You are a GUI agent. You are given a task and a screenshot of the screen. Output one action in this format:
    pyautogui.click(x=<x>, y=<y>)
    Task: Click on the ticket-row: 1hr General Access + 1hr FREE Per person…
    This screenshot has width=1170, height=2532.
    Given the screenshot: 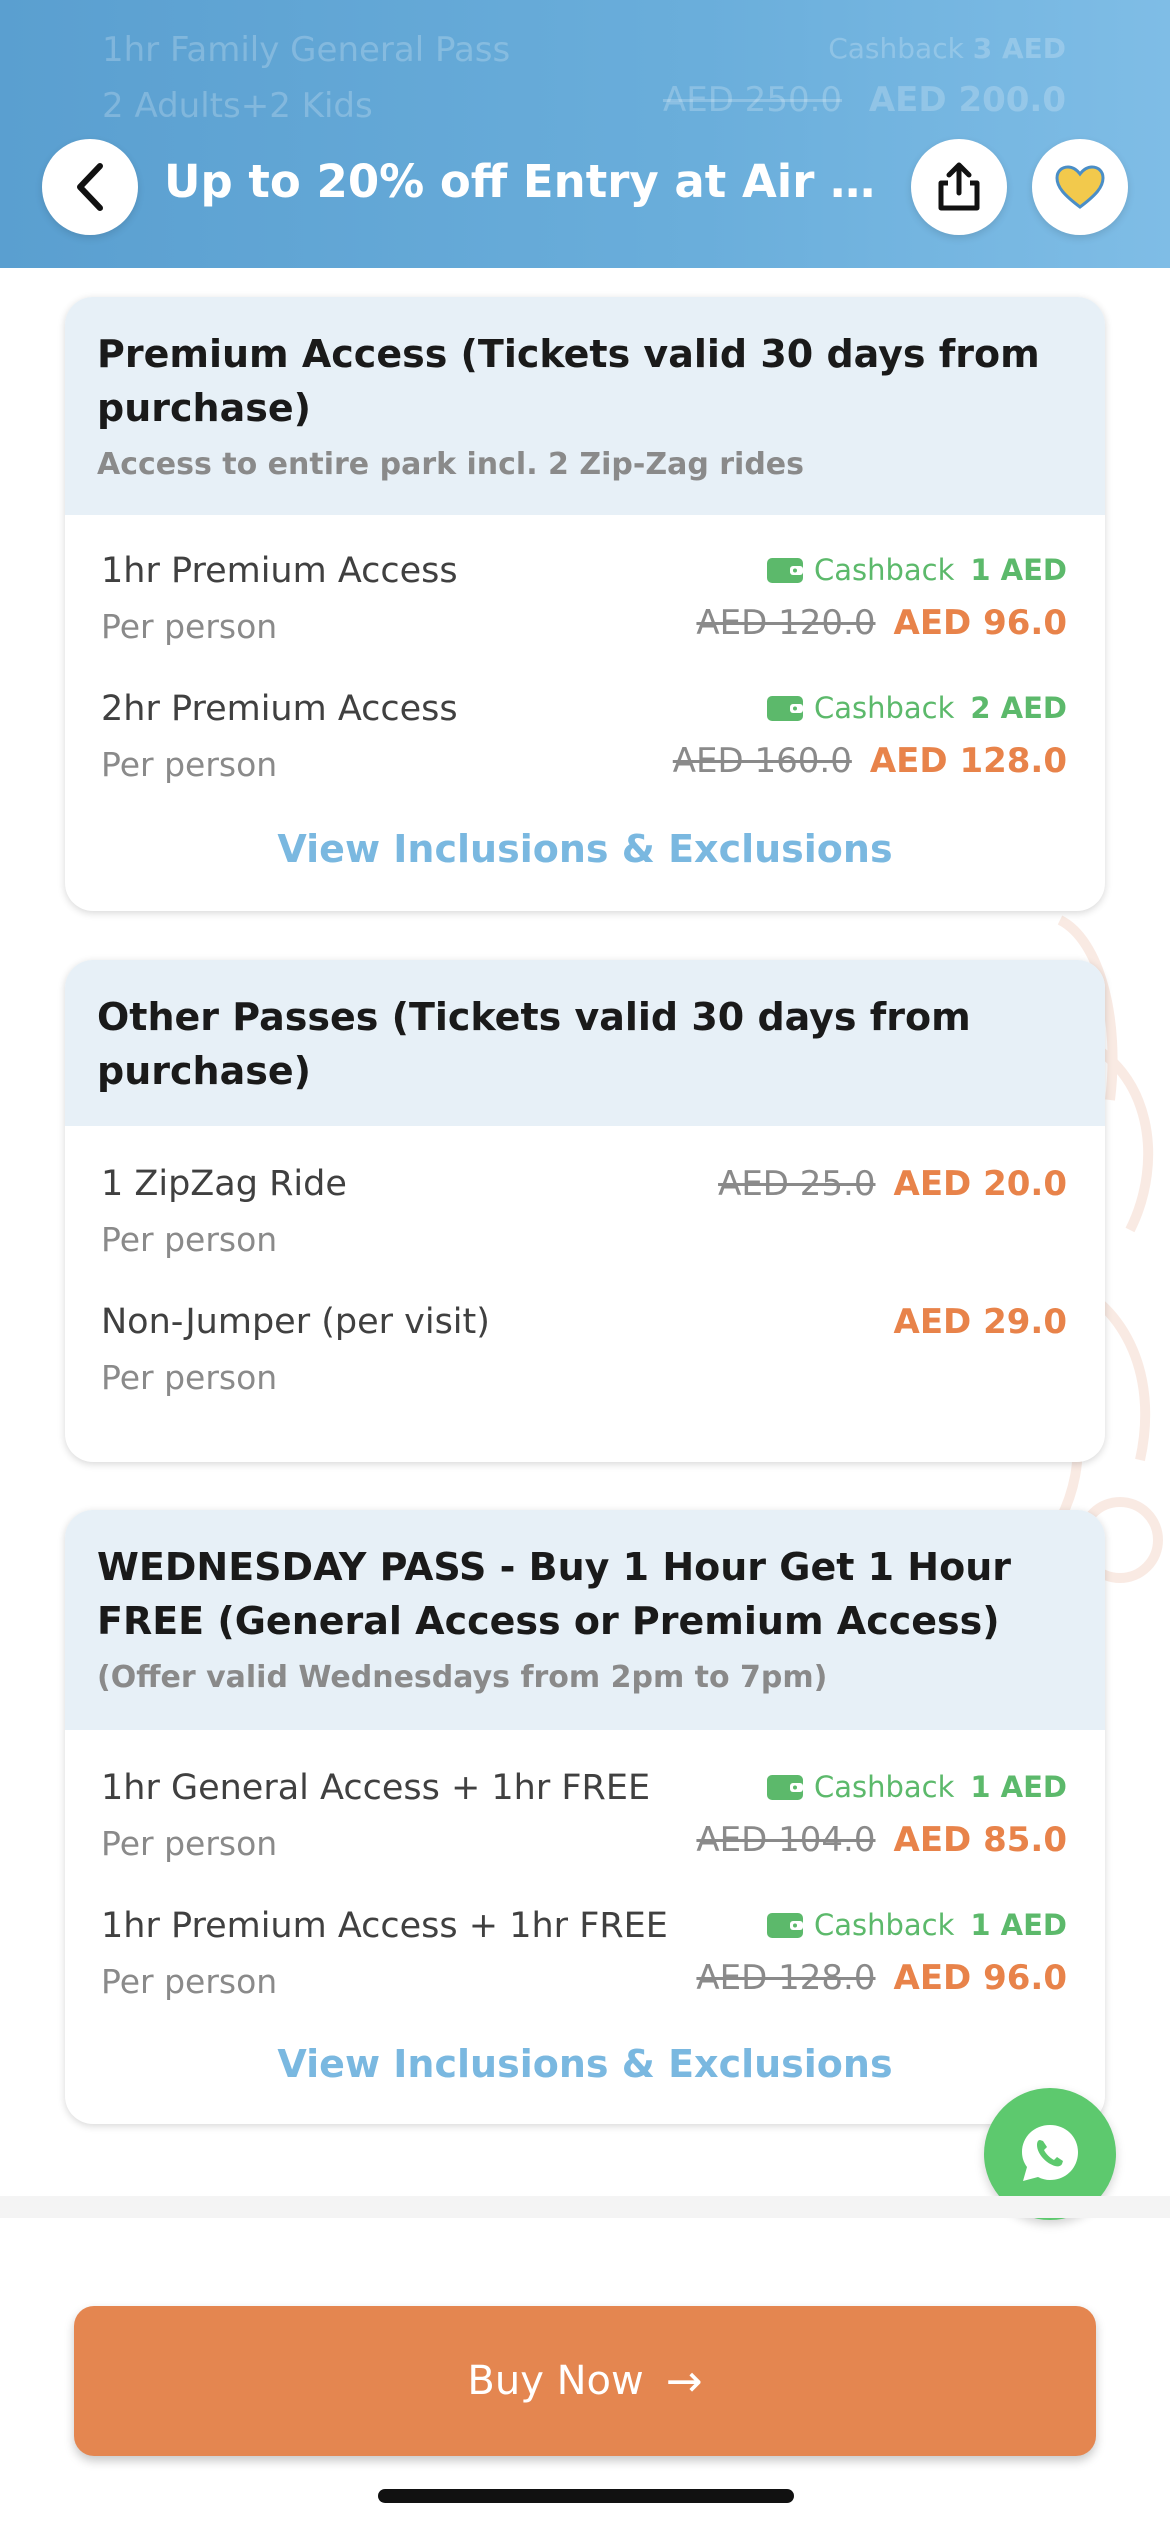 What is the action you would take?
    pyautogui.click(x=585, y=1799)
    